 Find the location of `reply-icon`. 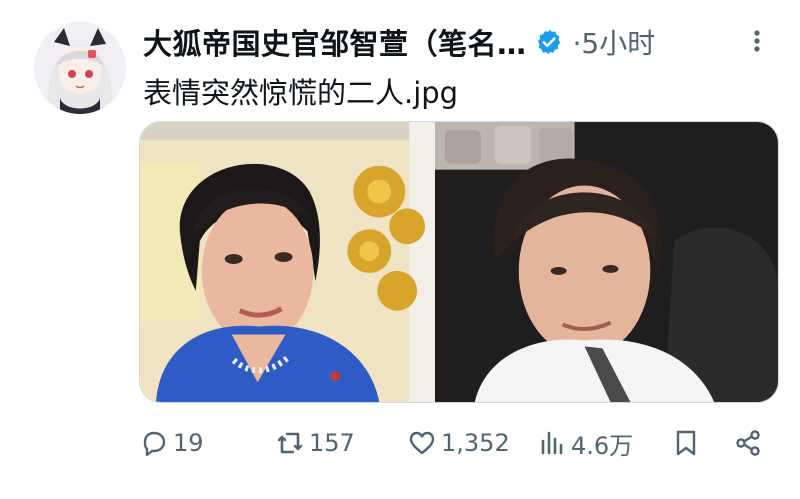

reply-icon is located at coordinates (154, 444).